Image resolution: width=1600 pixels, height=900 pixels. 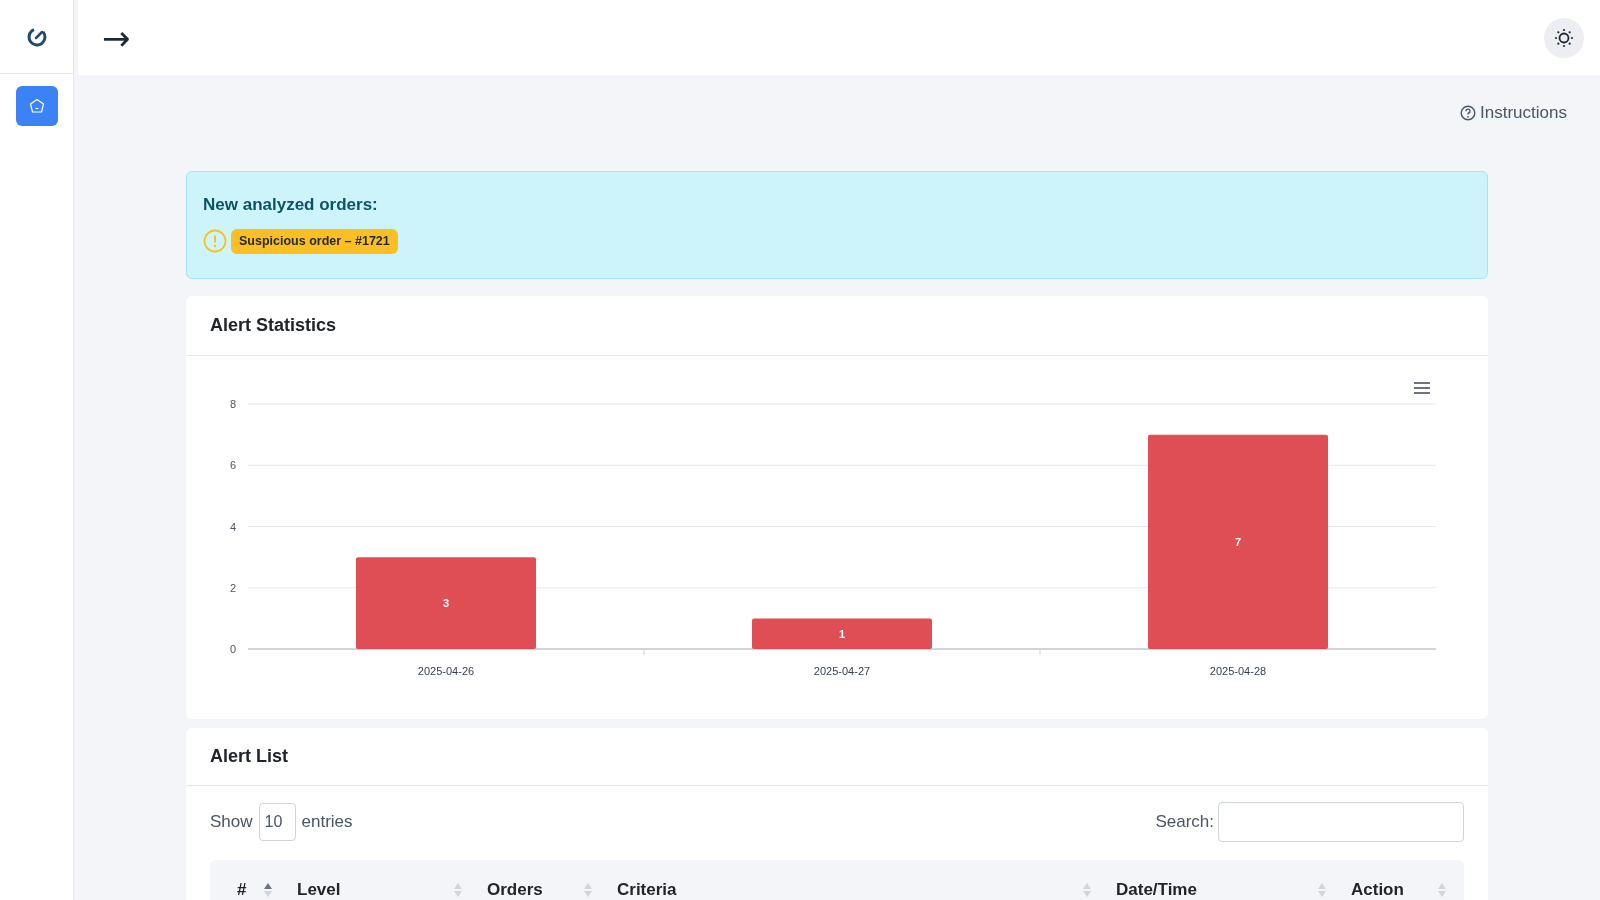 What do you see at coordinates (36, 36) in the screenshot?
I see `gauge-logo-icon` at bounding box center [36, 36].